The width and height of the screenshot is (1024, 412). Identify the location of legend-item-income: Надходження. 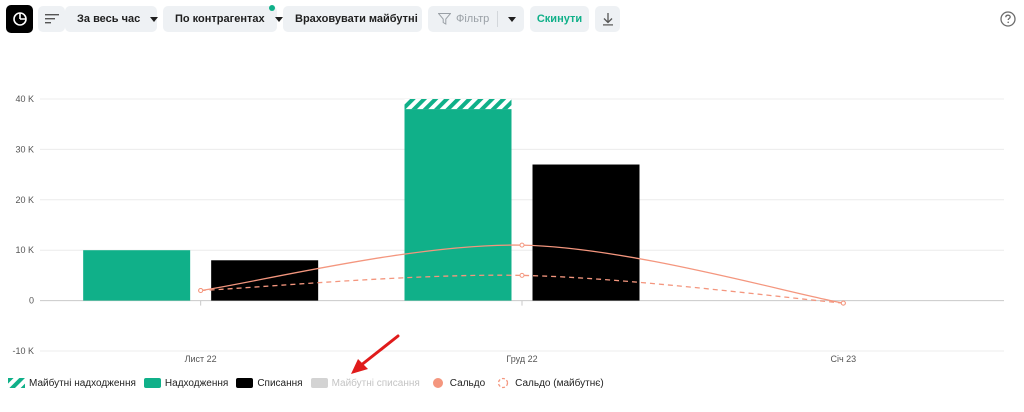
(186, 383).